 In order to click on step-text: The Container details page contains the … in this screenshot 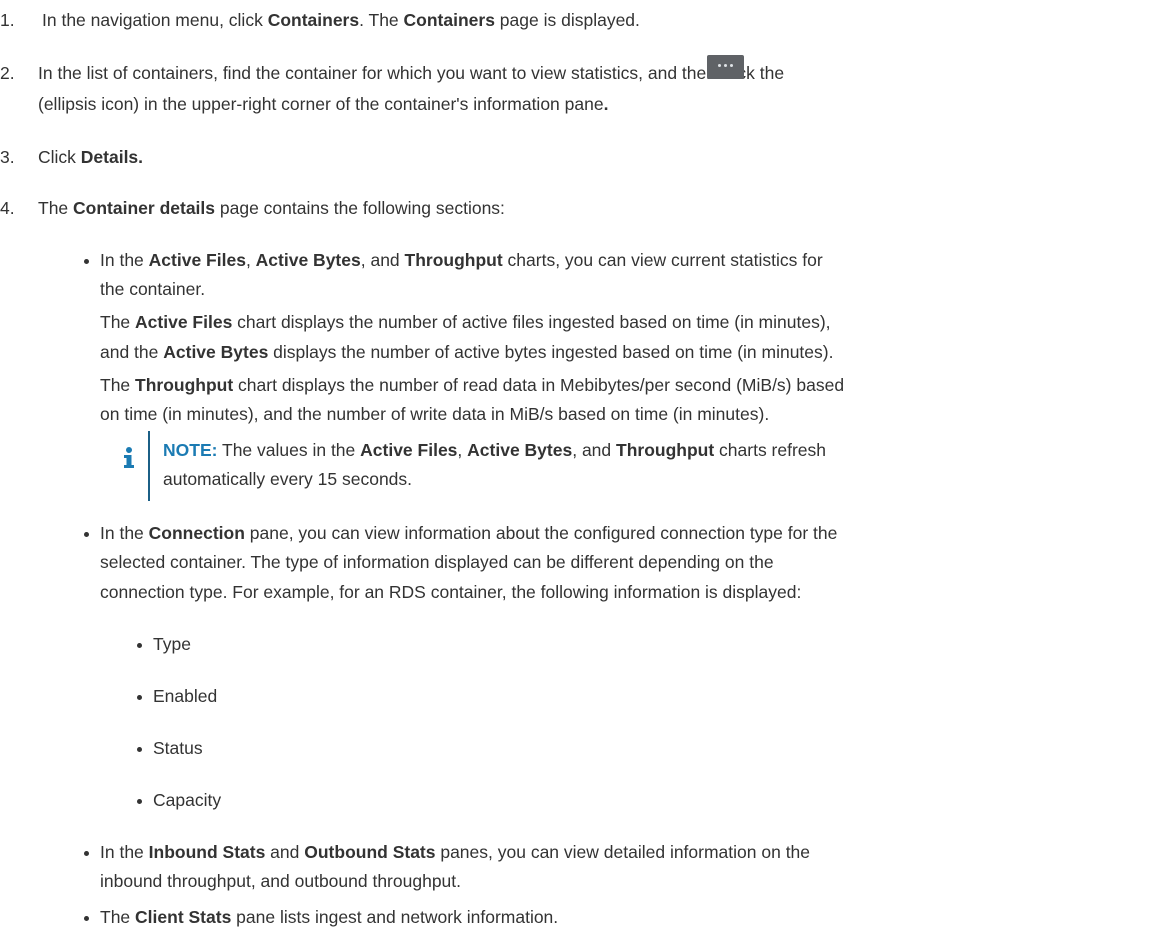, I will do `click(271, 208)`.